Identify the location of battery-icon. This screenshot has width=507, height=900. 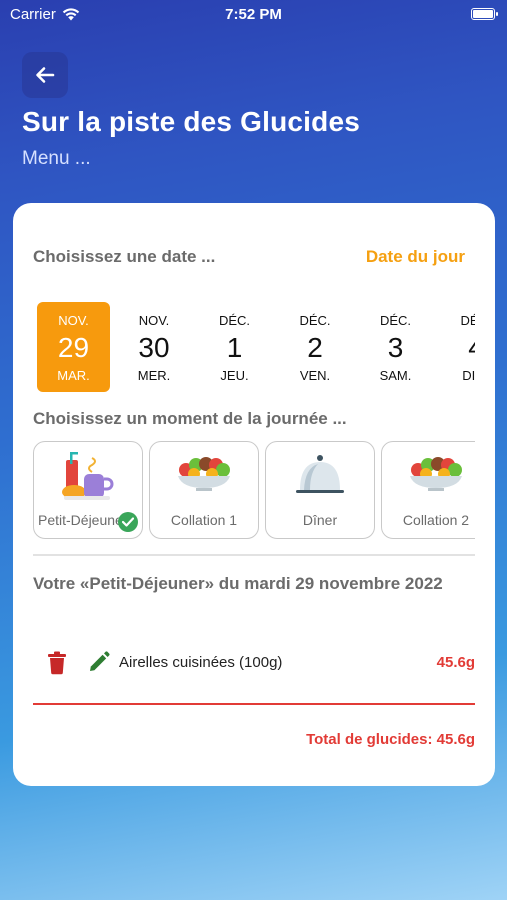
(484, 14).